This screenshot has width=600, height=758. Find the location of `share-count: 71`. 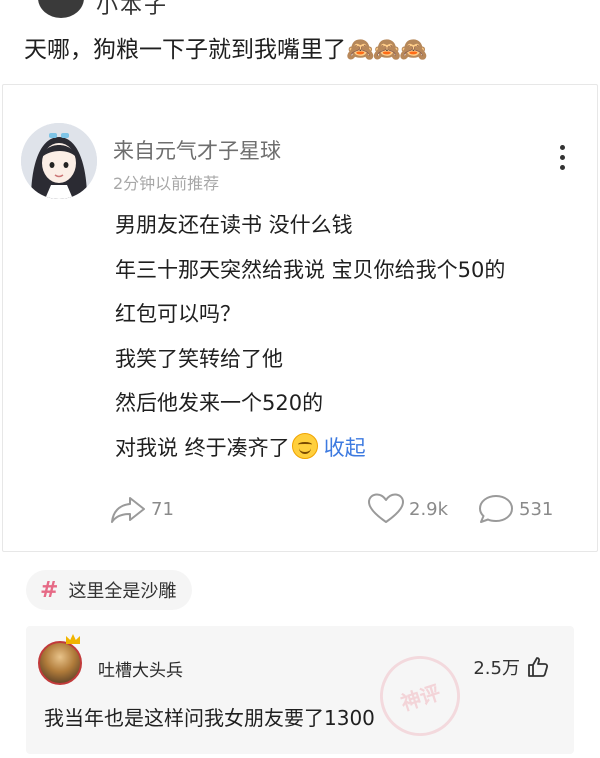

share-count: 71 is located at coordinates (162, 509).